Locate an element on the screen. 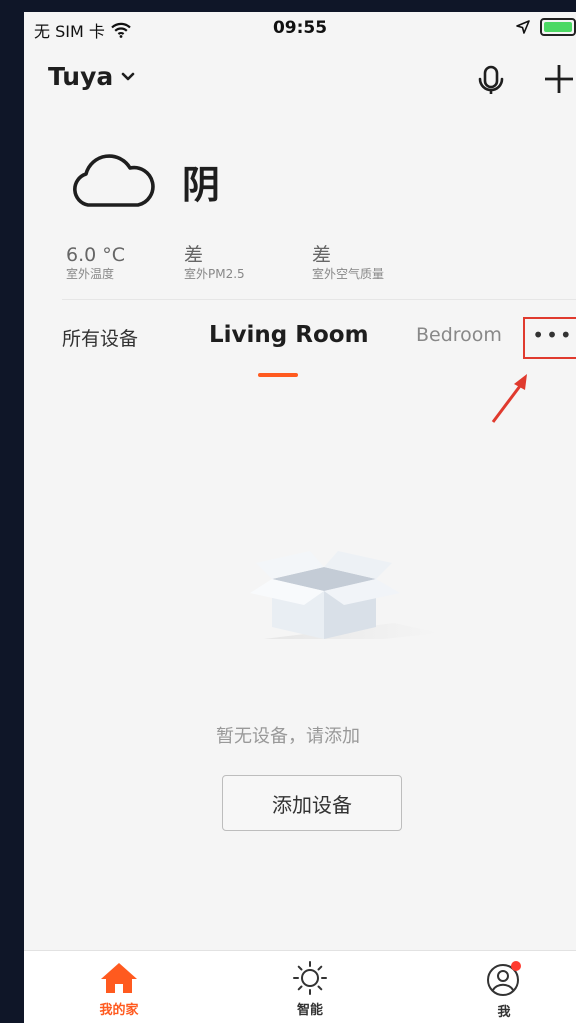  status-time: 09:55 is located at coordinates (300, 28).